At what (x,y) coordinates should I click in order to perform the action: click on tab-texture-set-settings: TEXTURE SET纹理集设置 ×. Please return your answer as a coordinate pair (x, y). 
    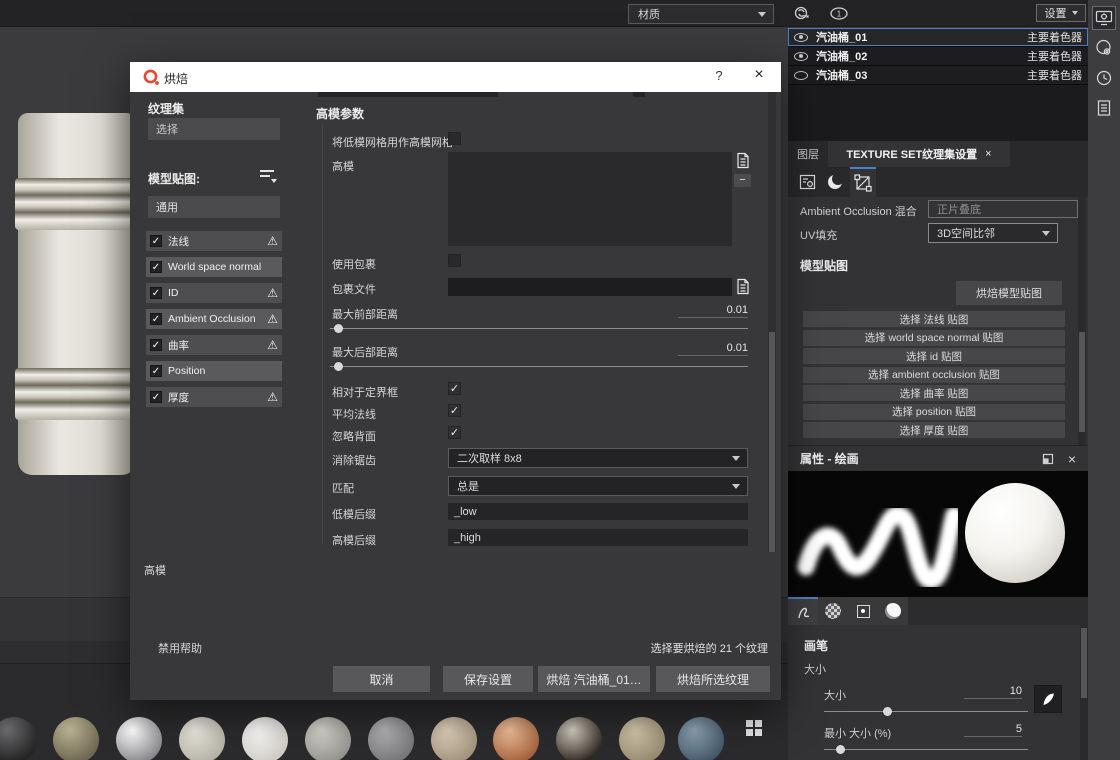
    Looking at the image, I should click on (919, 154).